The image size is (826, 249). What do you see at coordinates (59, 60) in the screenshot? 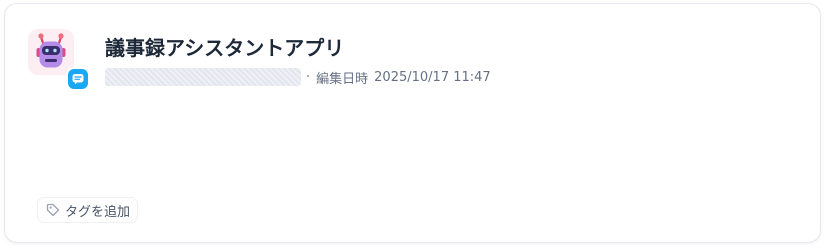
I see `app-icon` at bounding box center [59, 60].